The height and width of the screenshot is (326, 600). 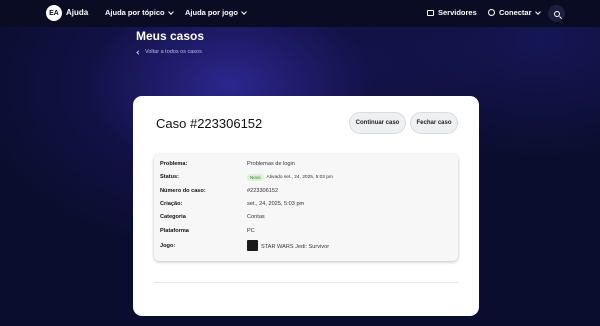 I want to click on status-value: Ativado set., 24, 2025, 5:03 pm, so click(x=299, y=177).